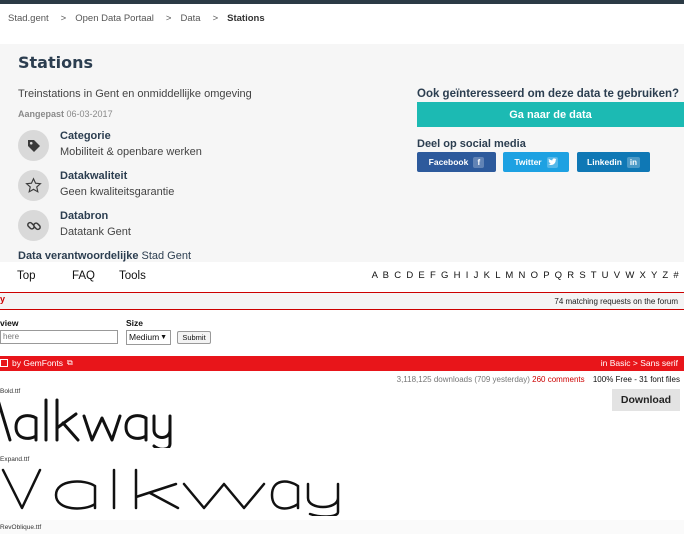 The height and width of the screenshot is (534, 684). Describe the element at coordinates (471, 144) in the screenshot. I see `share-title: Deel op social media` at that location.